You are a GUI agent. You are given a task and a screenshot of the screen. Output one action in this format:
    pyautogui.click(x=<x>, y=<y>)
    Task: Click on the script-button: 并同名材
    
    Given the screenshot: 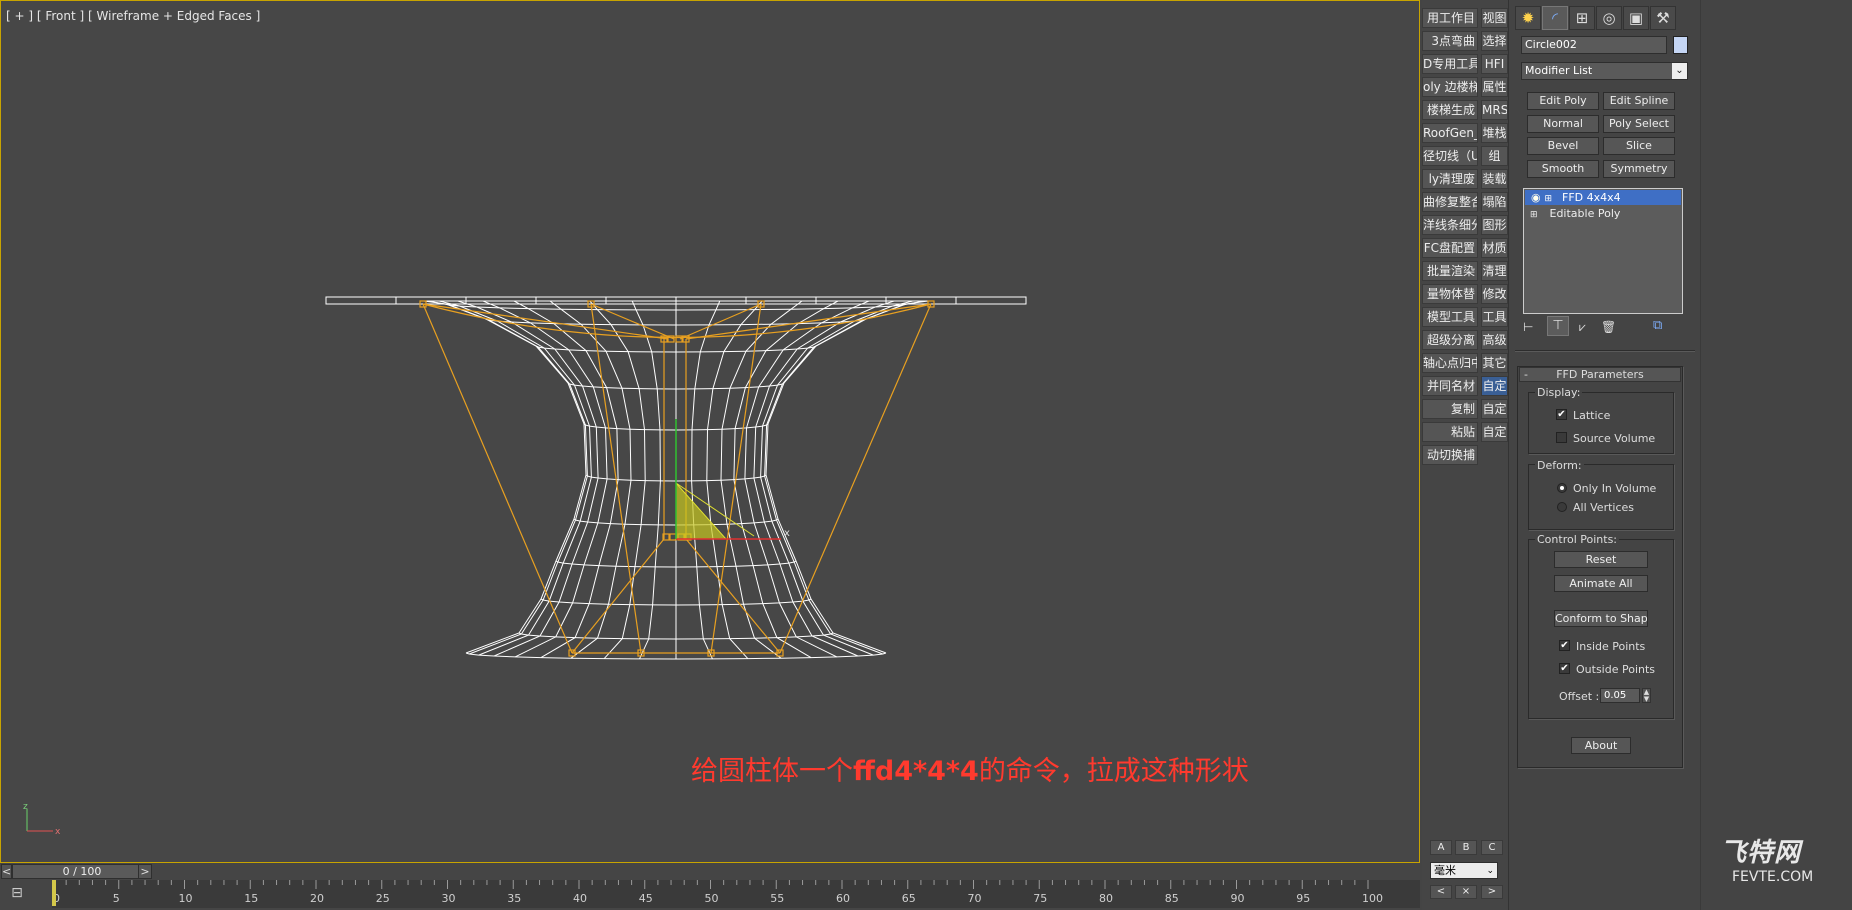 What is the action you would take?
    pyautogui.click(x=1450, y=386)
    